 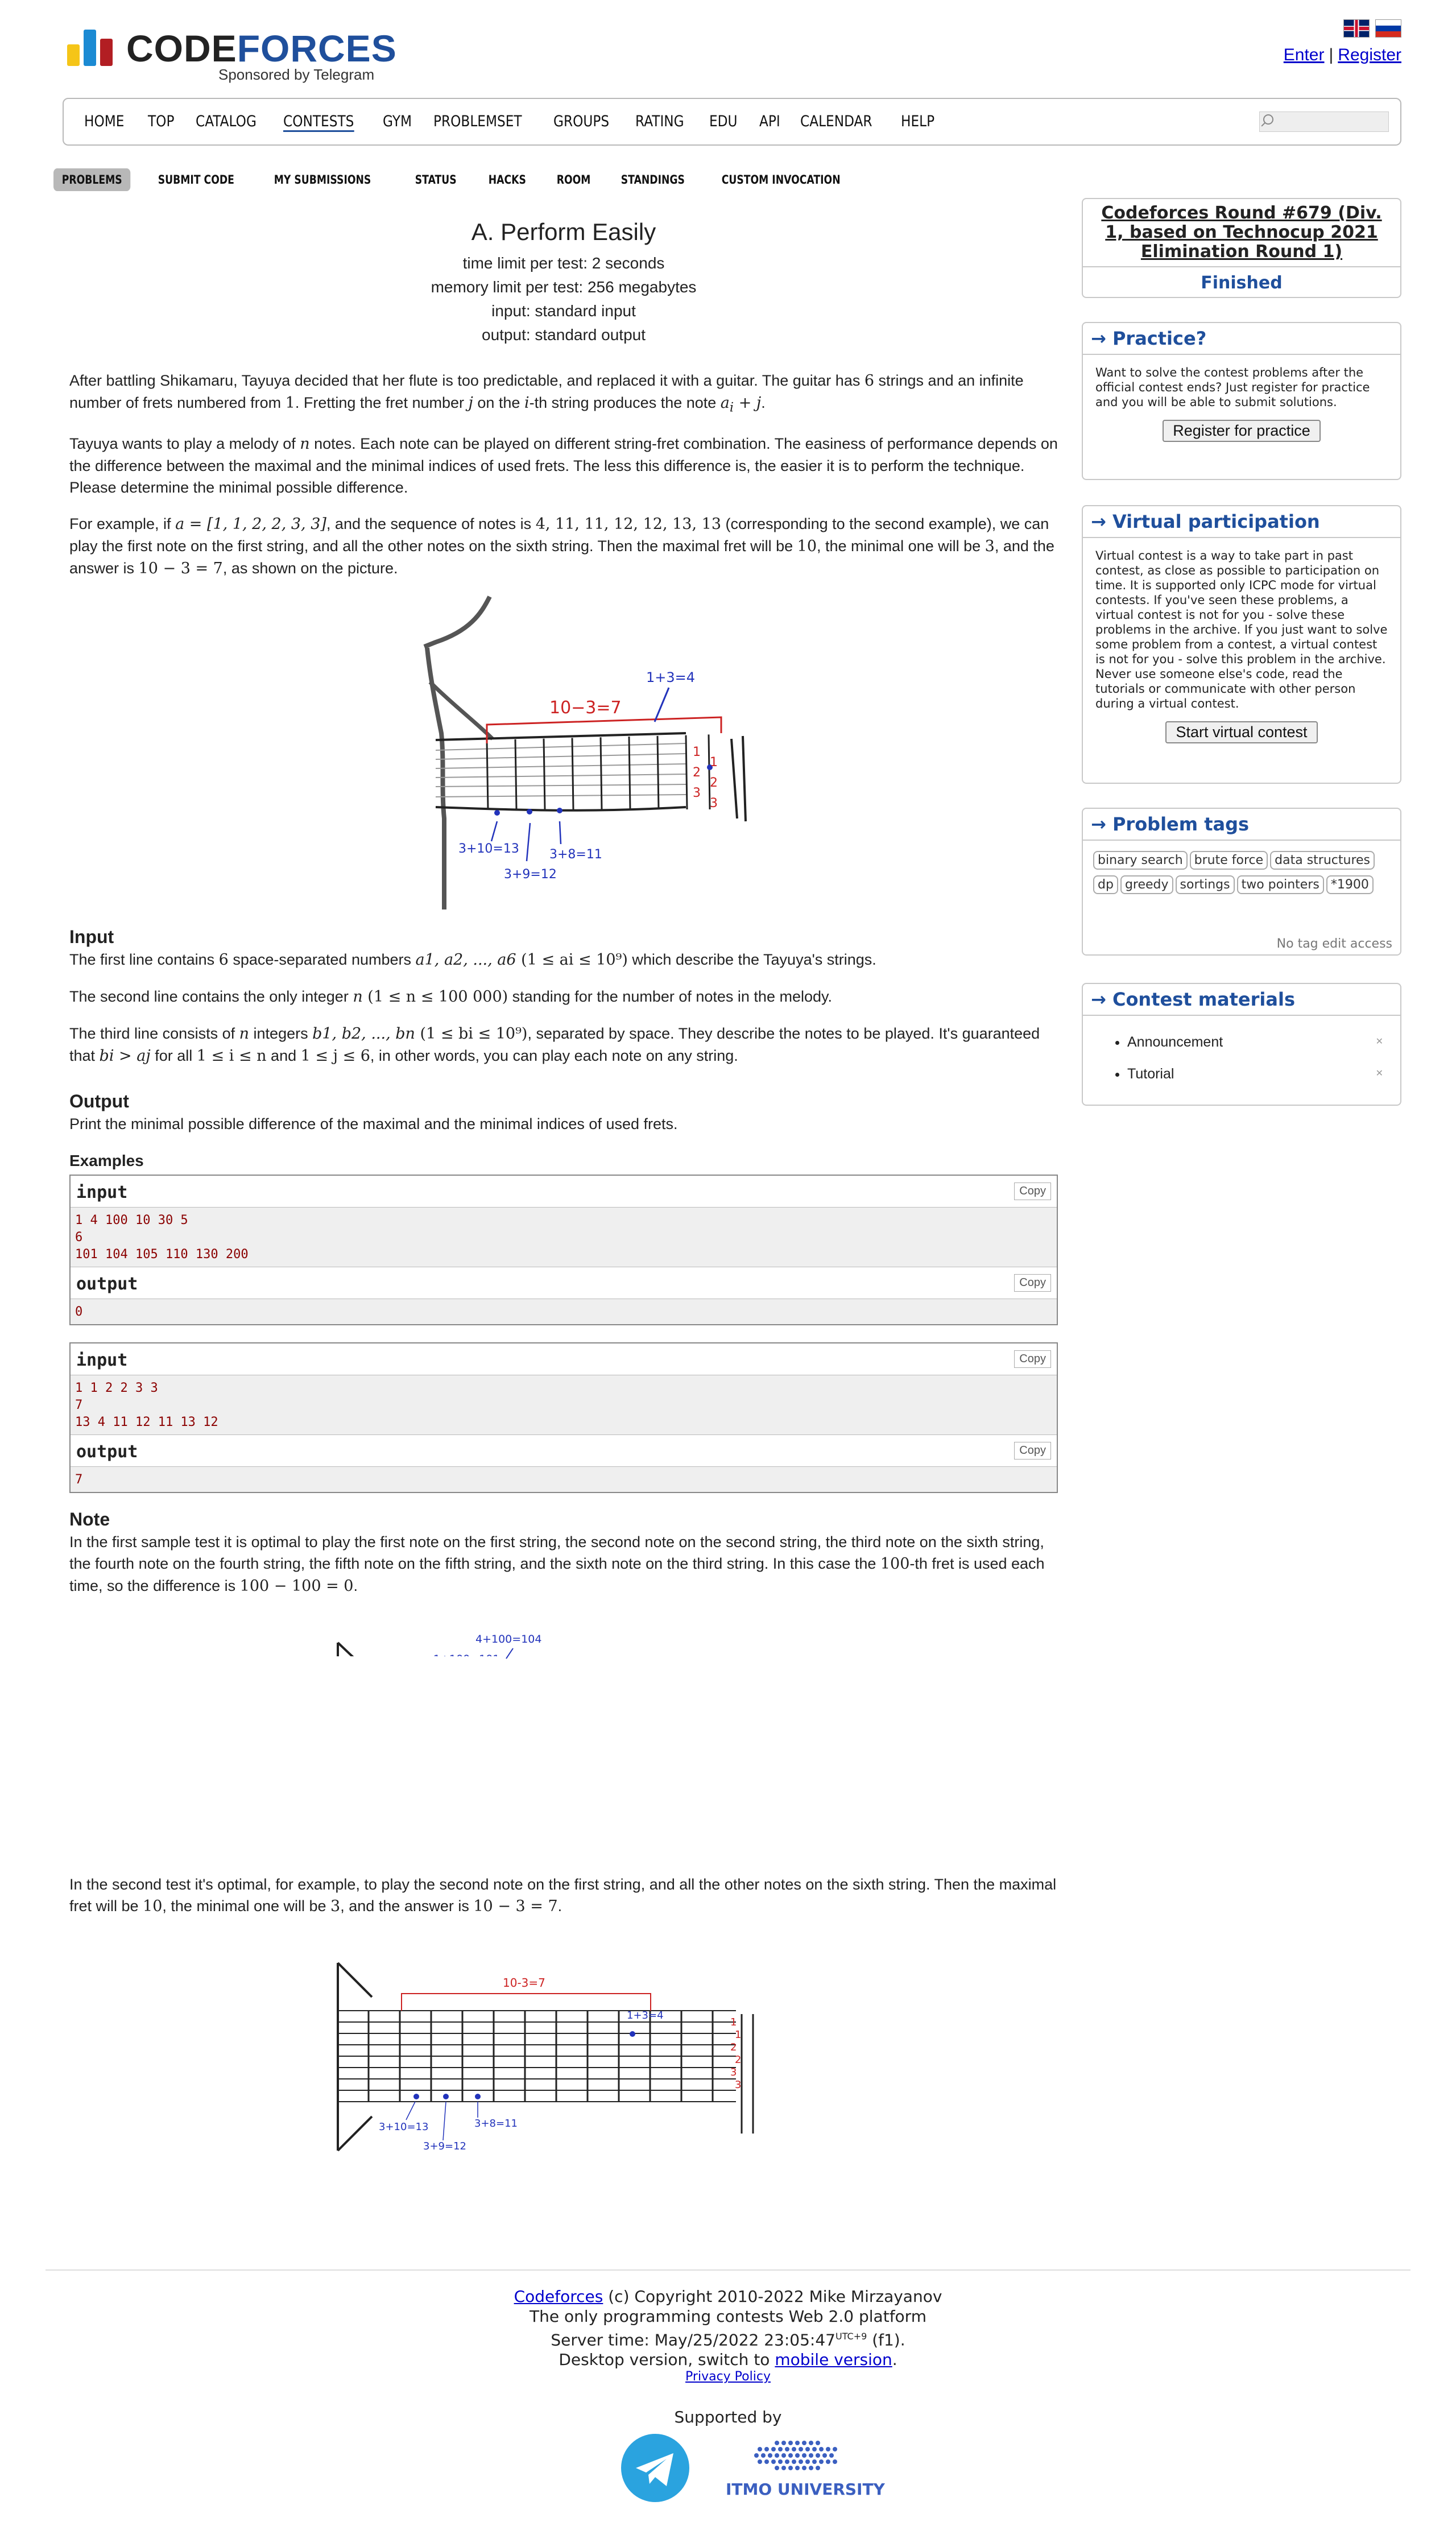 What do you see at coordinates (1263, 1074) in the screenshot?
I see `material-tutorial: Tutorial ✕` at bounding box center [1263, 1074].